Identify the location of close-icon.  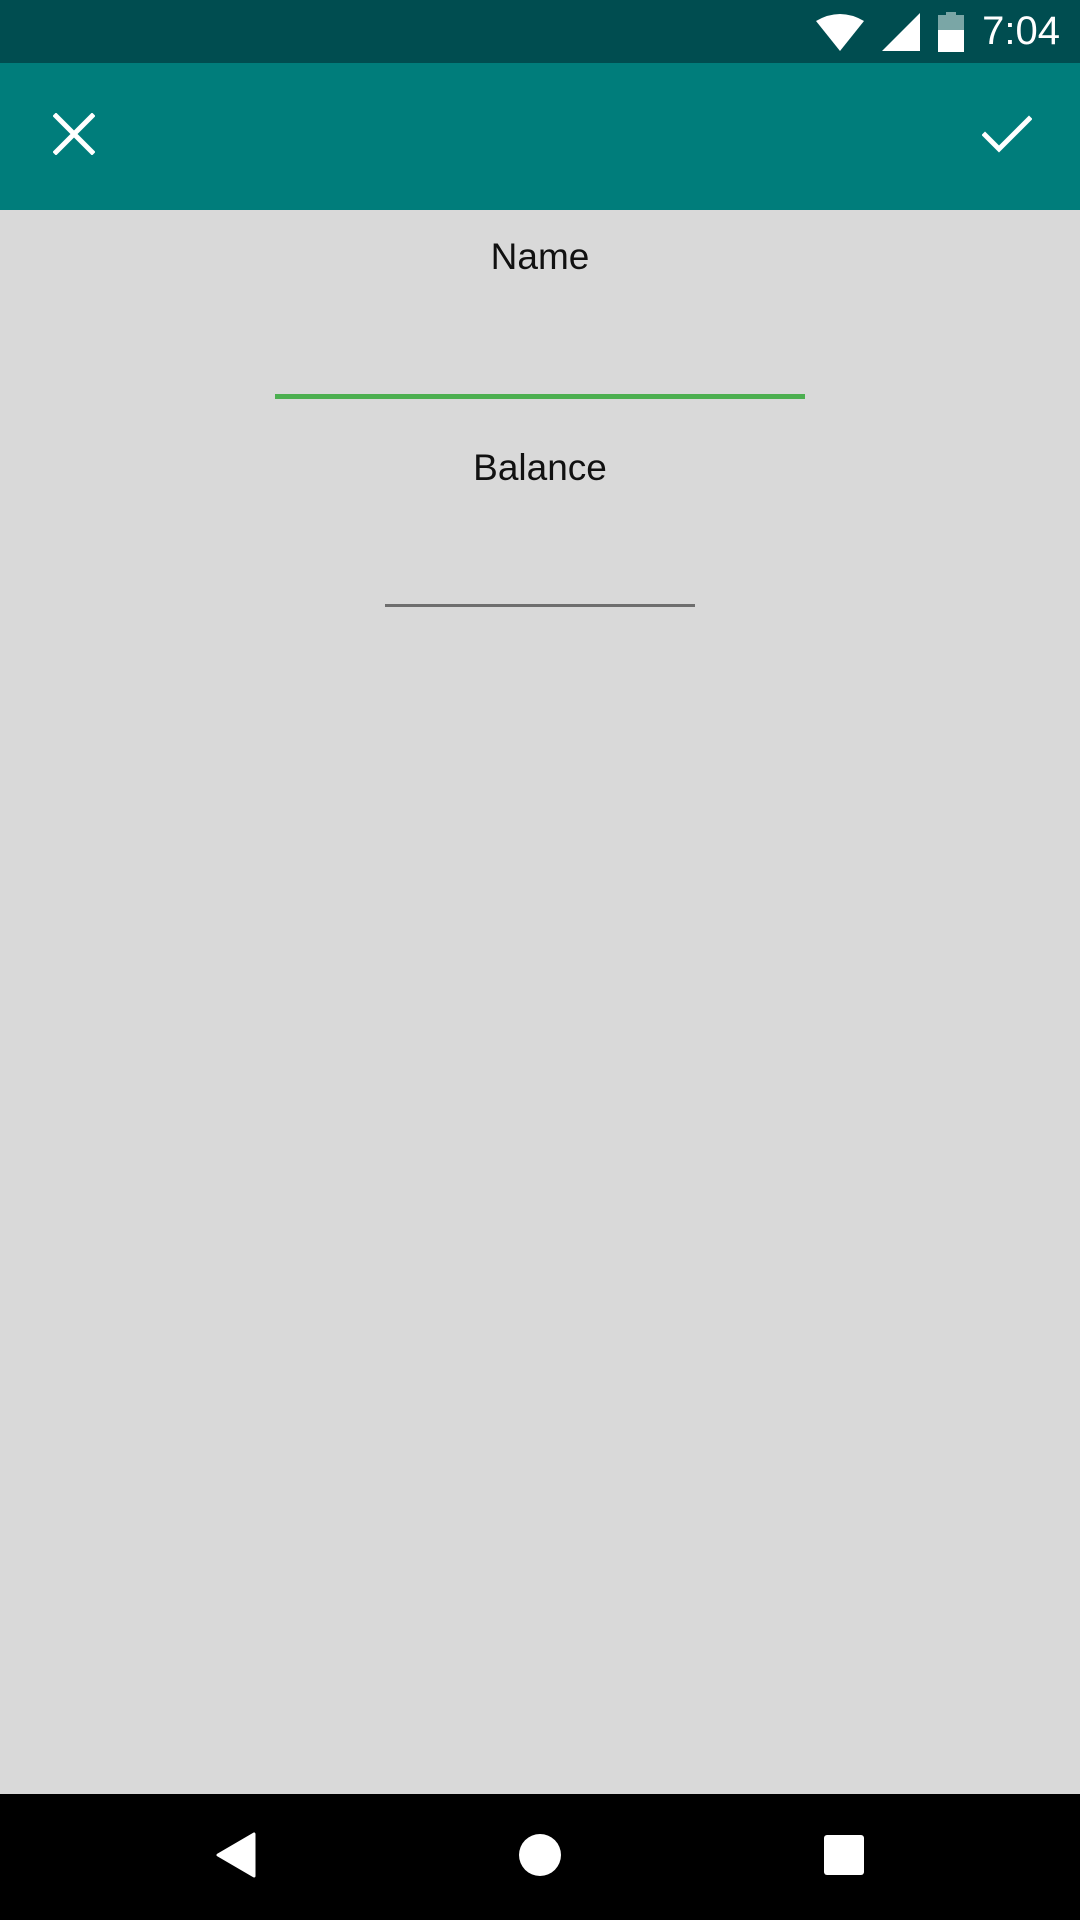
(73, 136).